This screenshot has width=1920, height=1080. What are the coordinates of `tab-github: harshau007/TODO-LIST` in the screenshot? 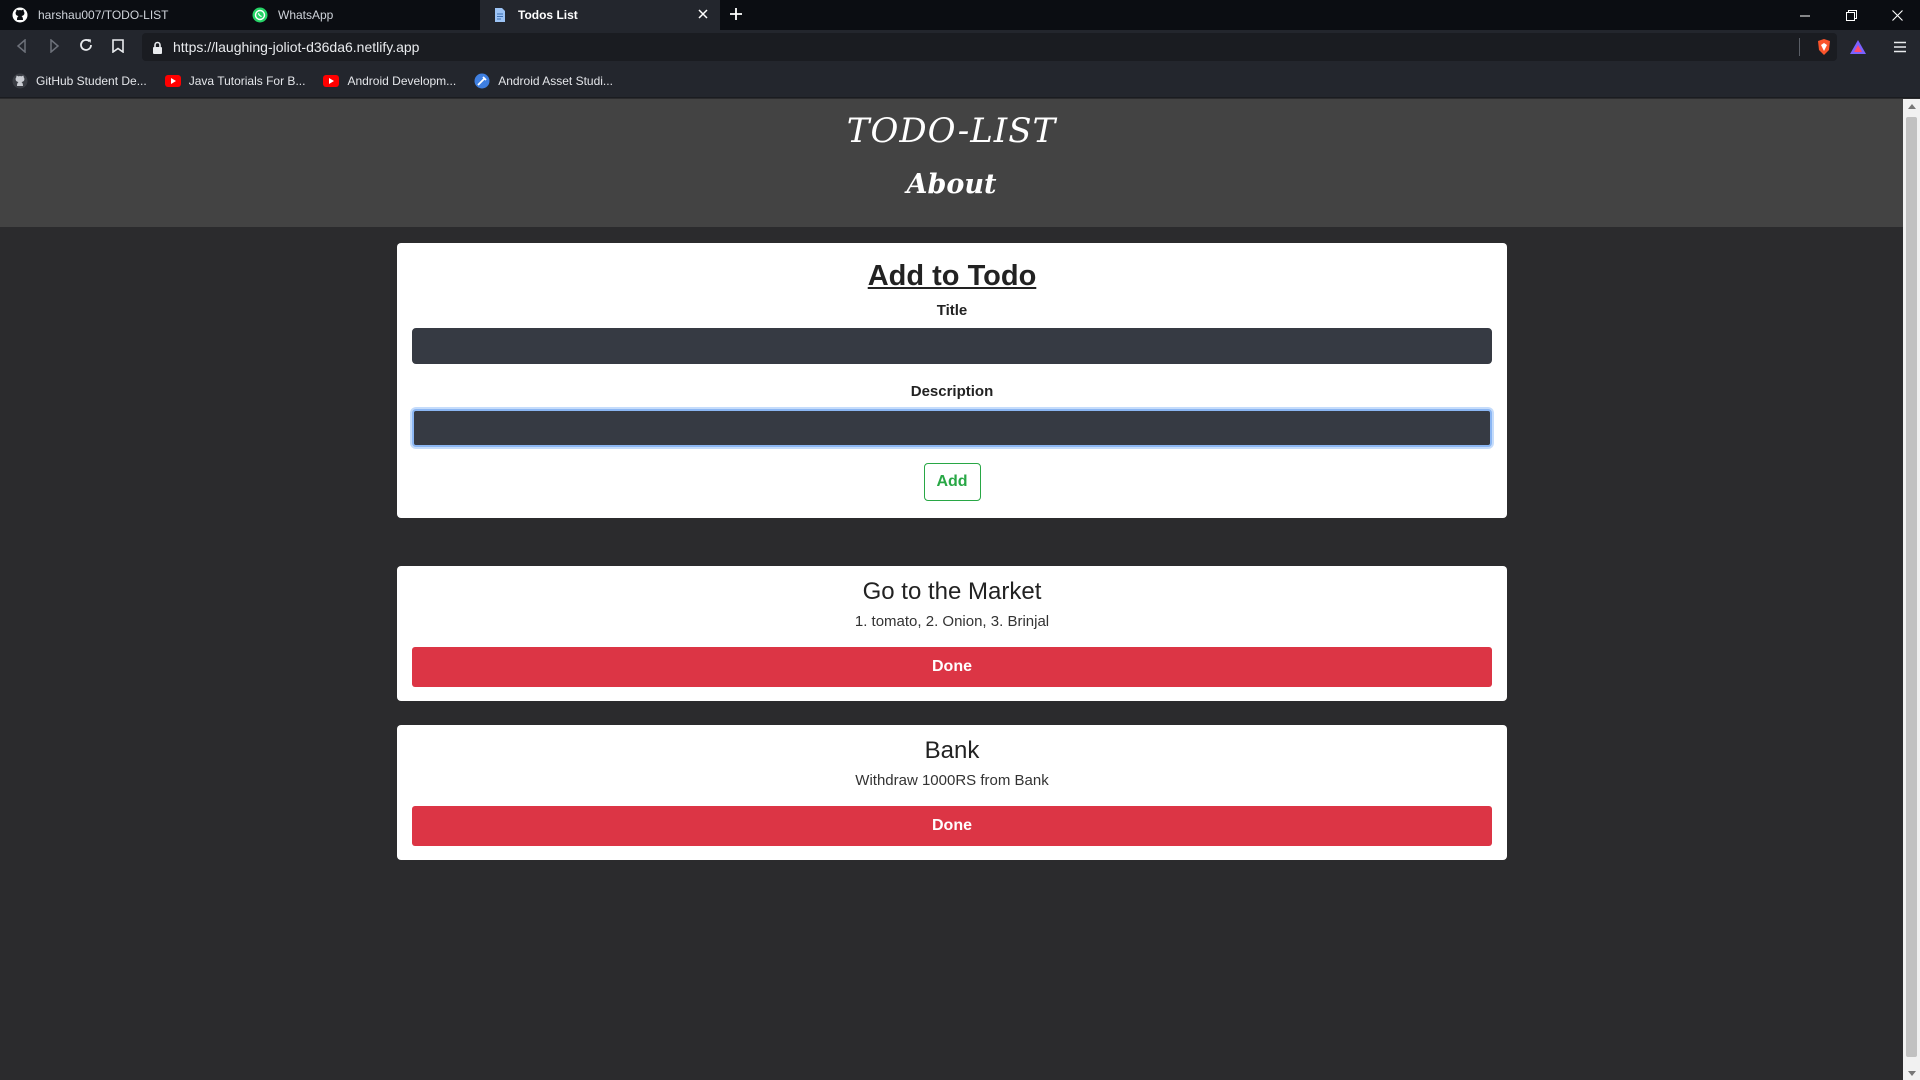 It's located at (120, 15).